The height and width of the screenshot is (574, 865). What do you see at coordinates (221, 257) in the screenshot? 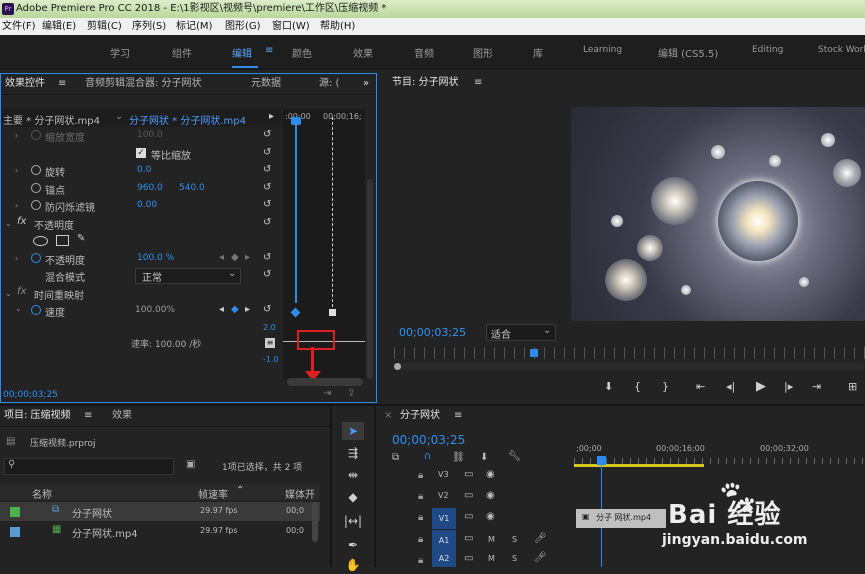
I see `prev-keyframe-icon: ◂` at bounding box center [221, 257].